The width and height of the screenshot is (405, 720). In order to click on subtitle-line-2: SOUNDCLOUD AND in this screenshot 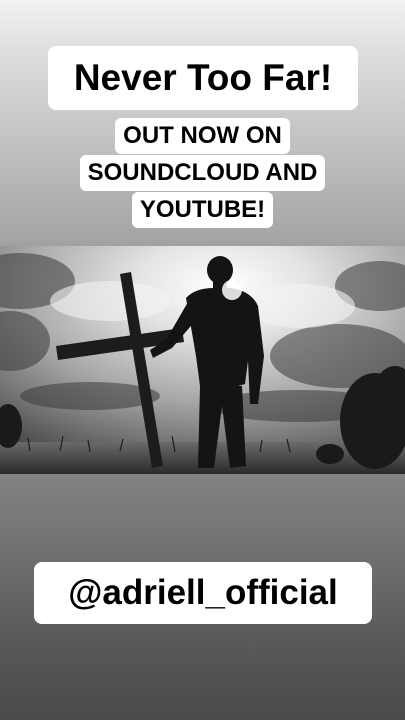, I will do `click(202, 173)`.